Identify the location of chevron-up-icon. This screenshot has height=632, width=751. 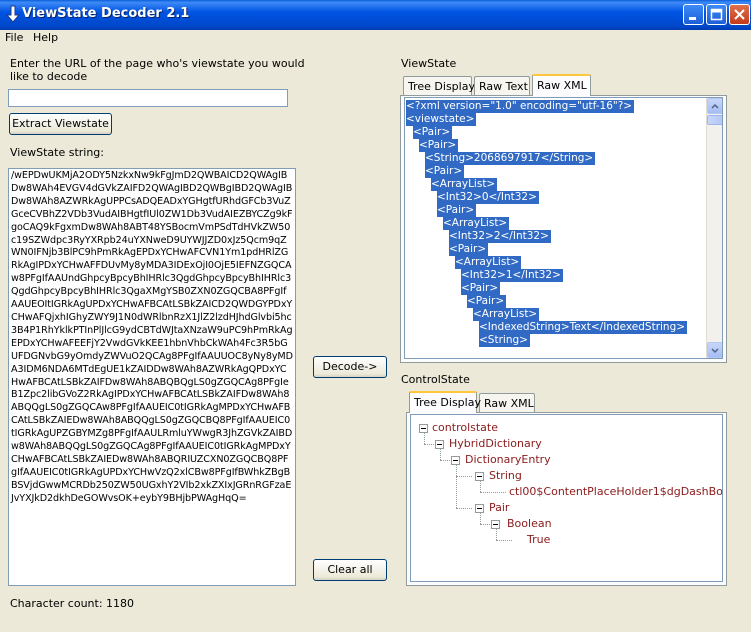
(715, 106).